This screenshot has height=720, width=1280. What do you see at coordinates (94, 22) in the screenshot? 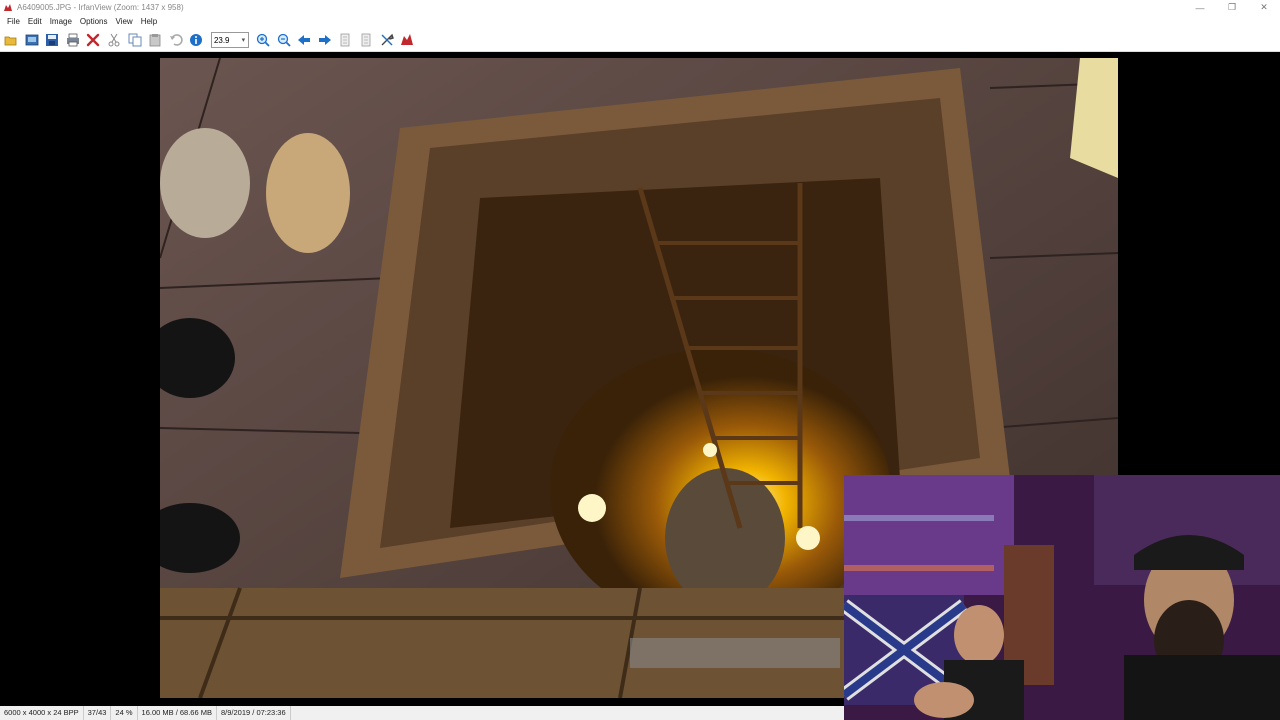
I see `menu-options: Options` at bounding box center [94, 22].